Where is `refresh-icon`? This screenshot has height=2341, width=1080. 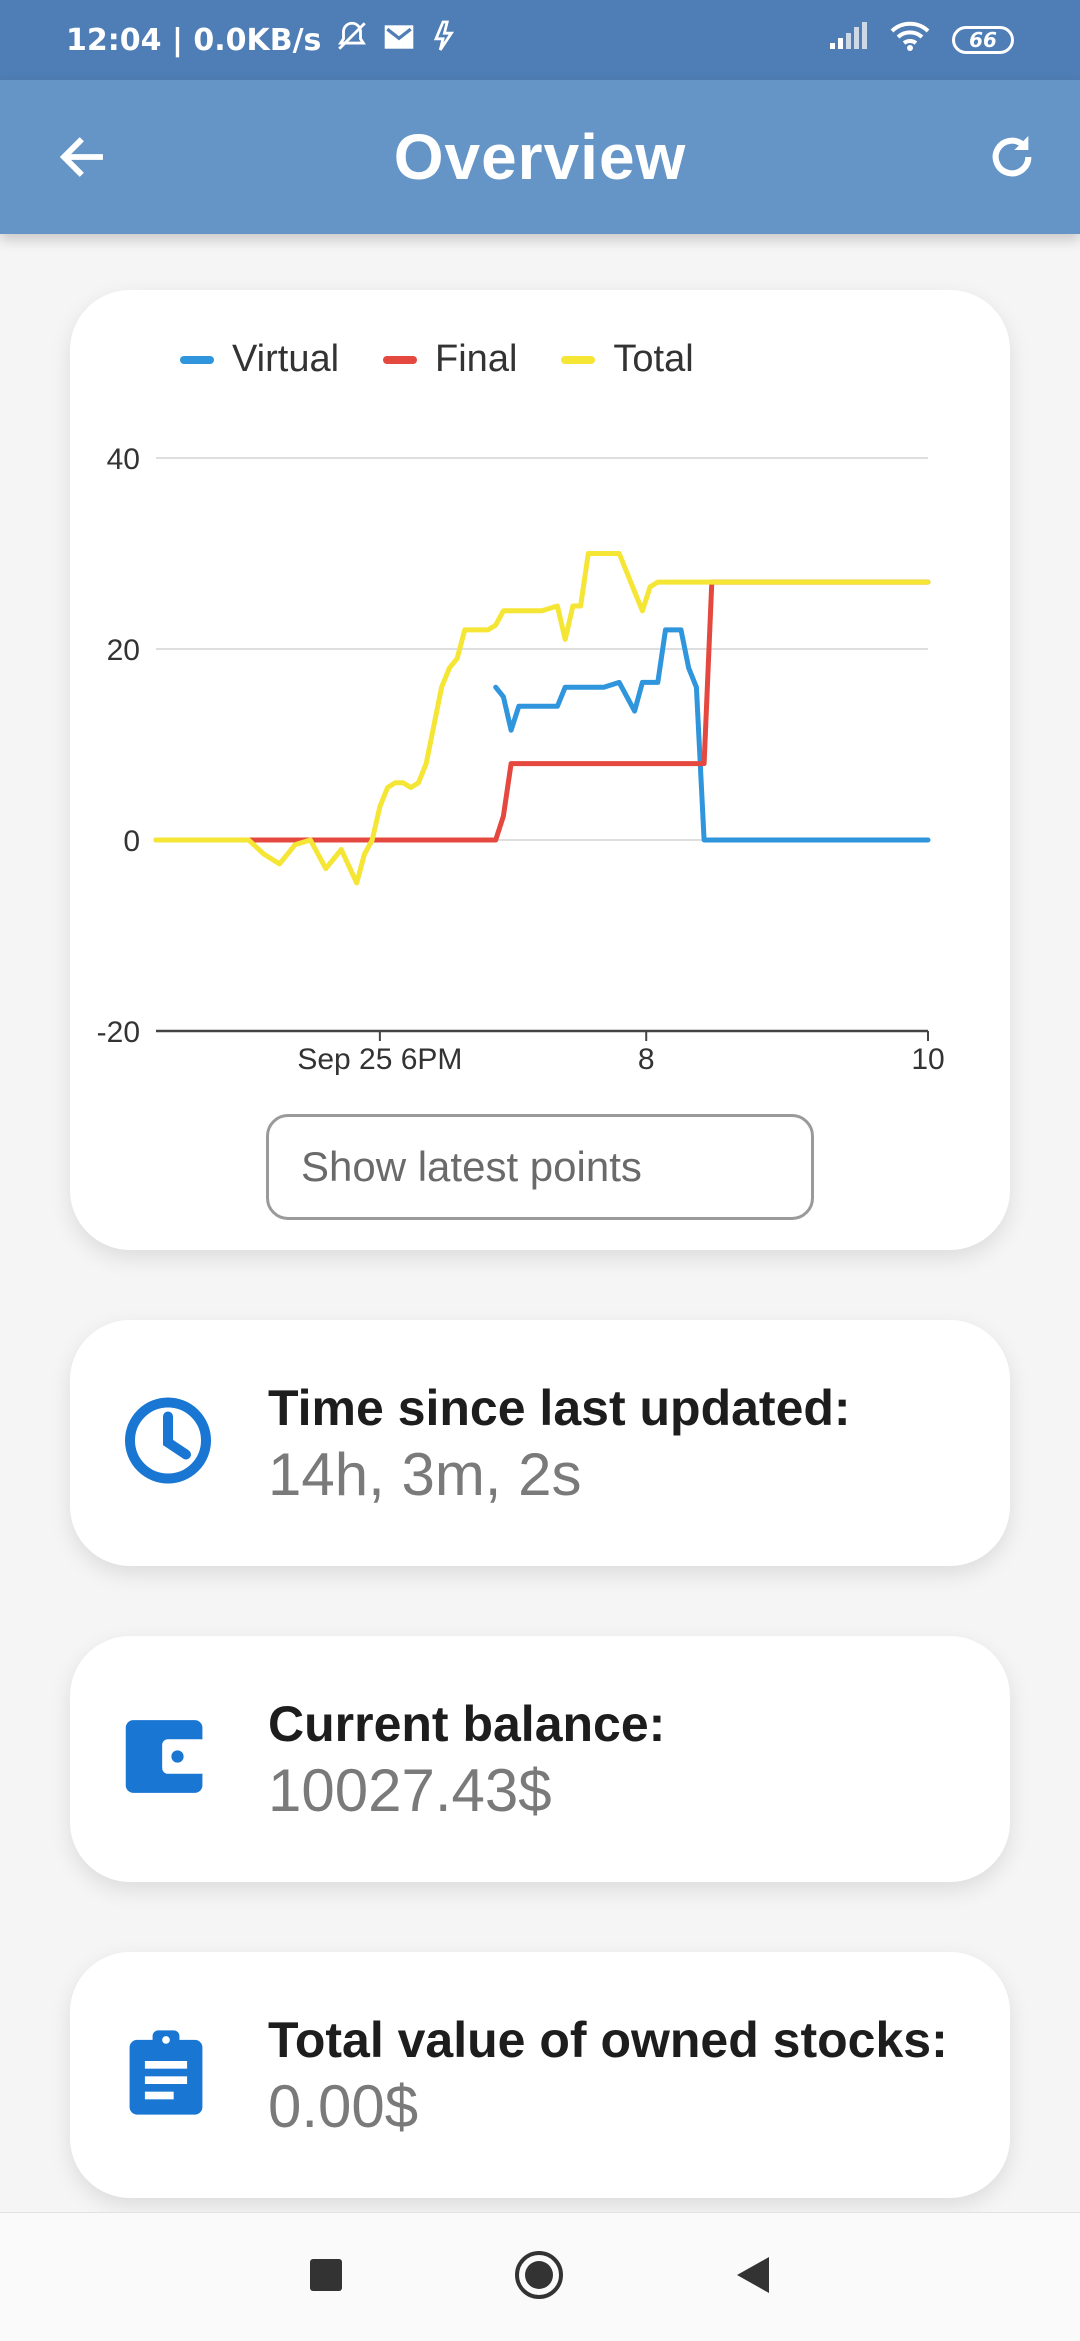
refresh-icon is located at coordinates (1012, 156).